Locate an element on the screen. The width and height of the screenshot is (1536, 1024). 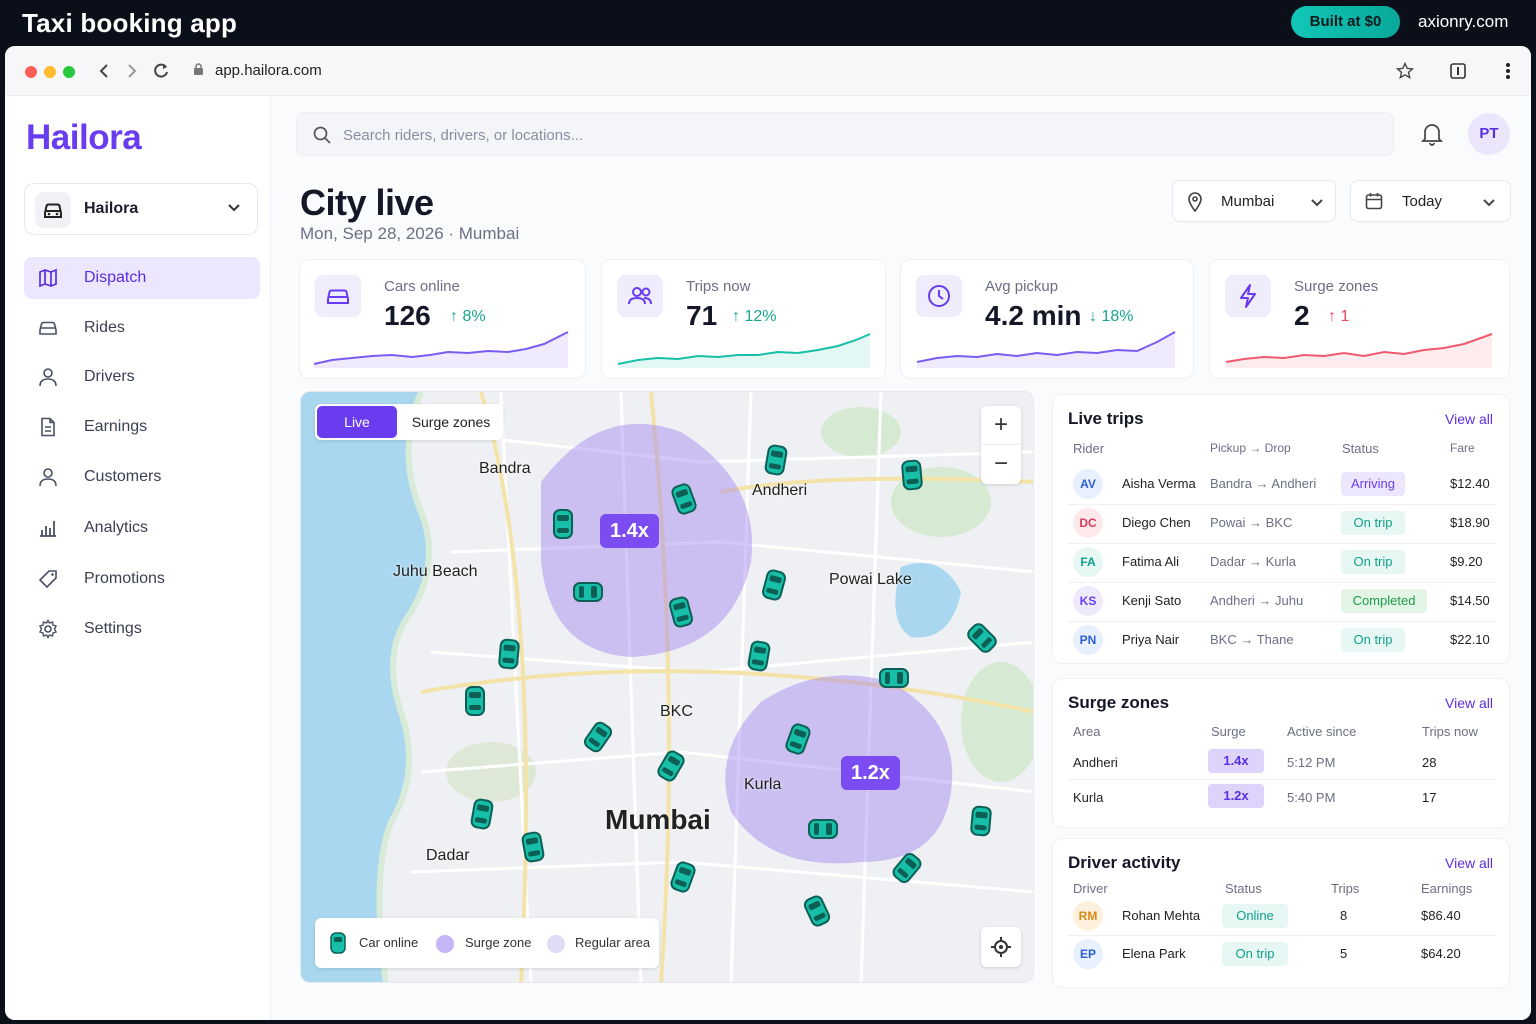
sidebar-item-earnings: Earnings is located at coordinates (142, 427).